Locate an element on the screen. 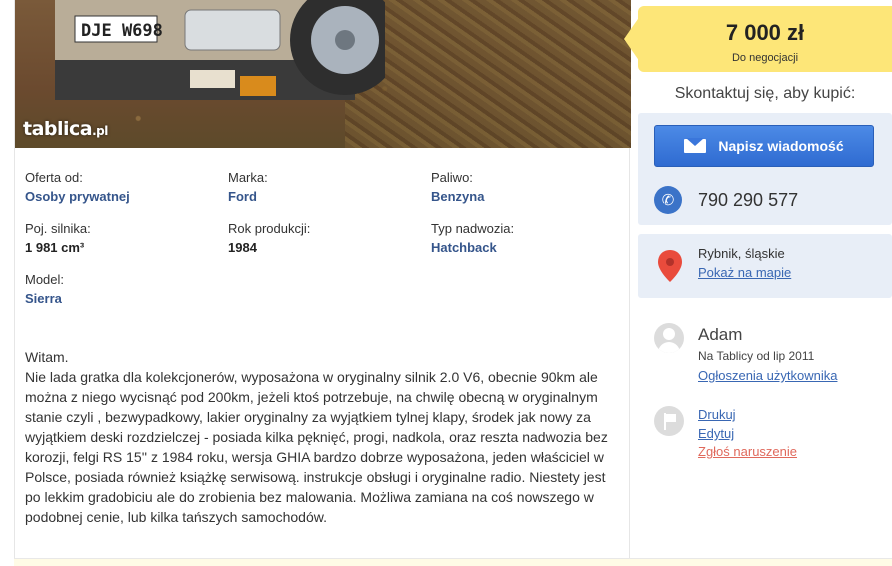  show-map-link: Pokaż na mapie is located at coordinates (744, 272).